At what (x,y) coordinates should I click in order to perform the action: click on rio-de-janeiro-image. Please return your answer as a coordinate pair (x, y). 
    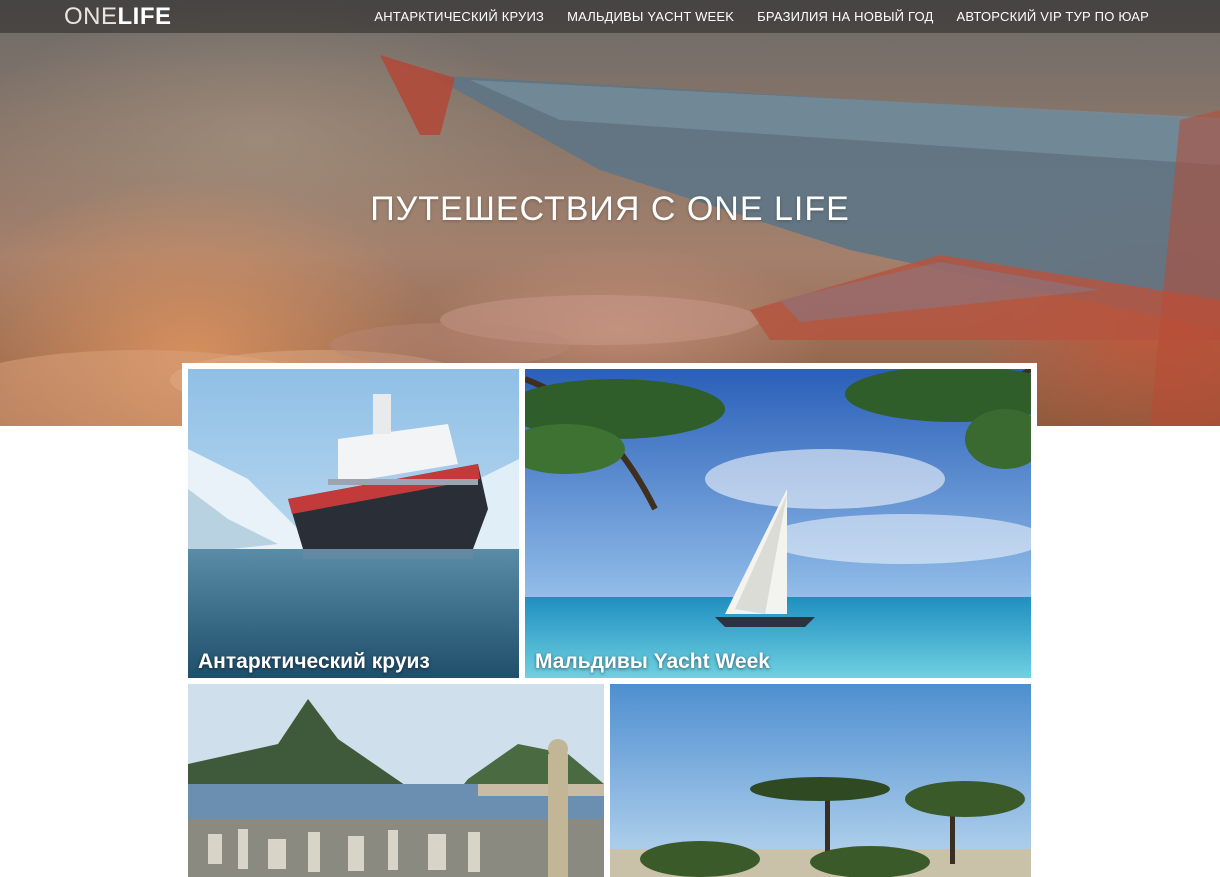
    Looking at the image, I should click on (396, 780).